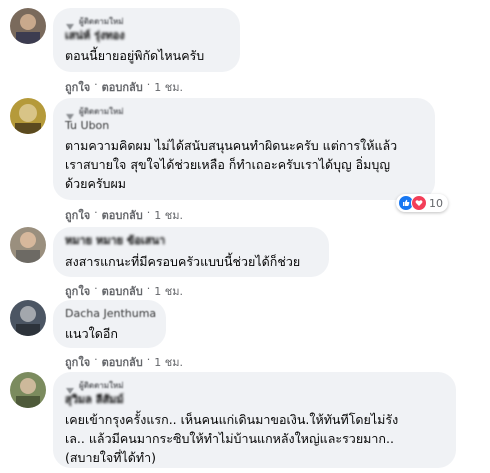  What do you see at coordinates (110, 314) in the screenshot?
I see `author-name: Dacha Jenthuma` at bounding box center [110, 314].